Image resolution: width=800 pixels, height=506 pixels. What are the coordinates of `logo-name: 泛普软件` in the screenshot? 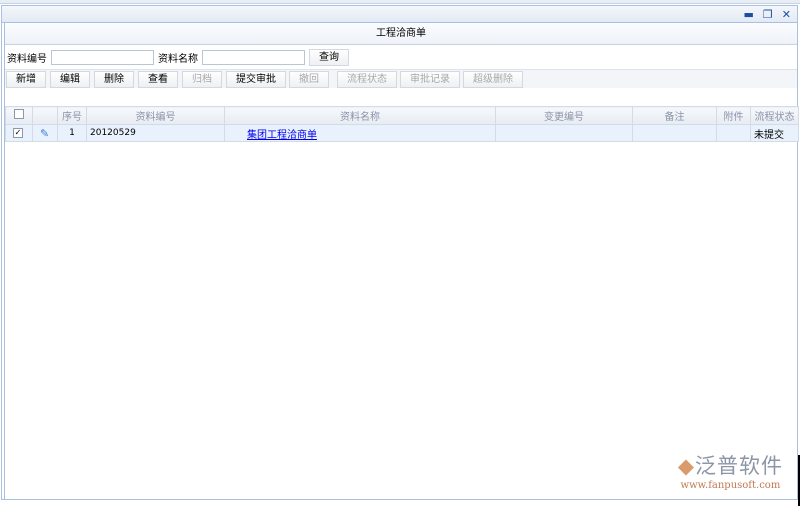 It's located at (739, 466).